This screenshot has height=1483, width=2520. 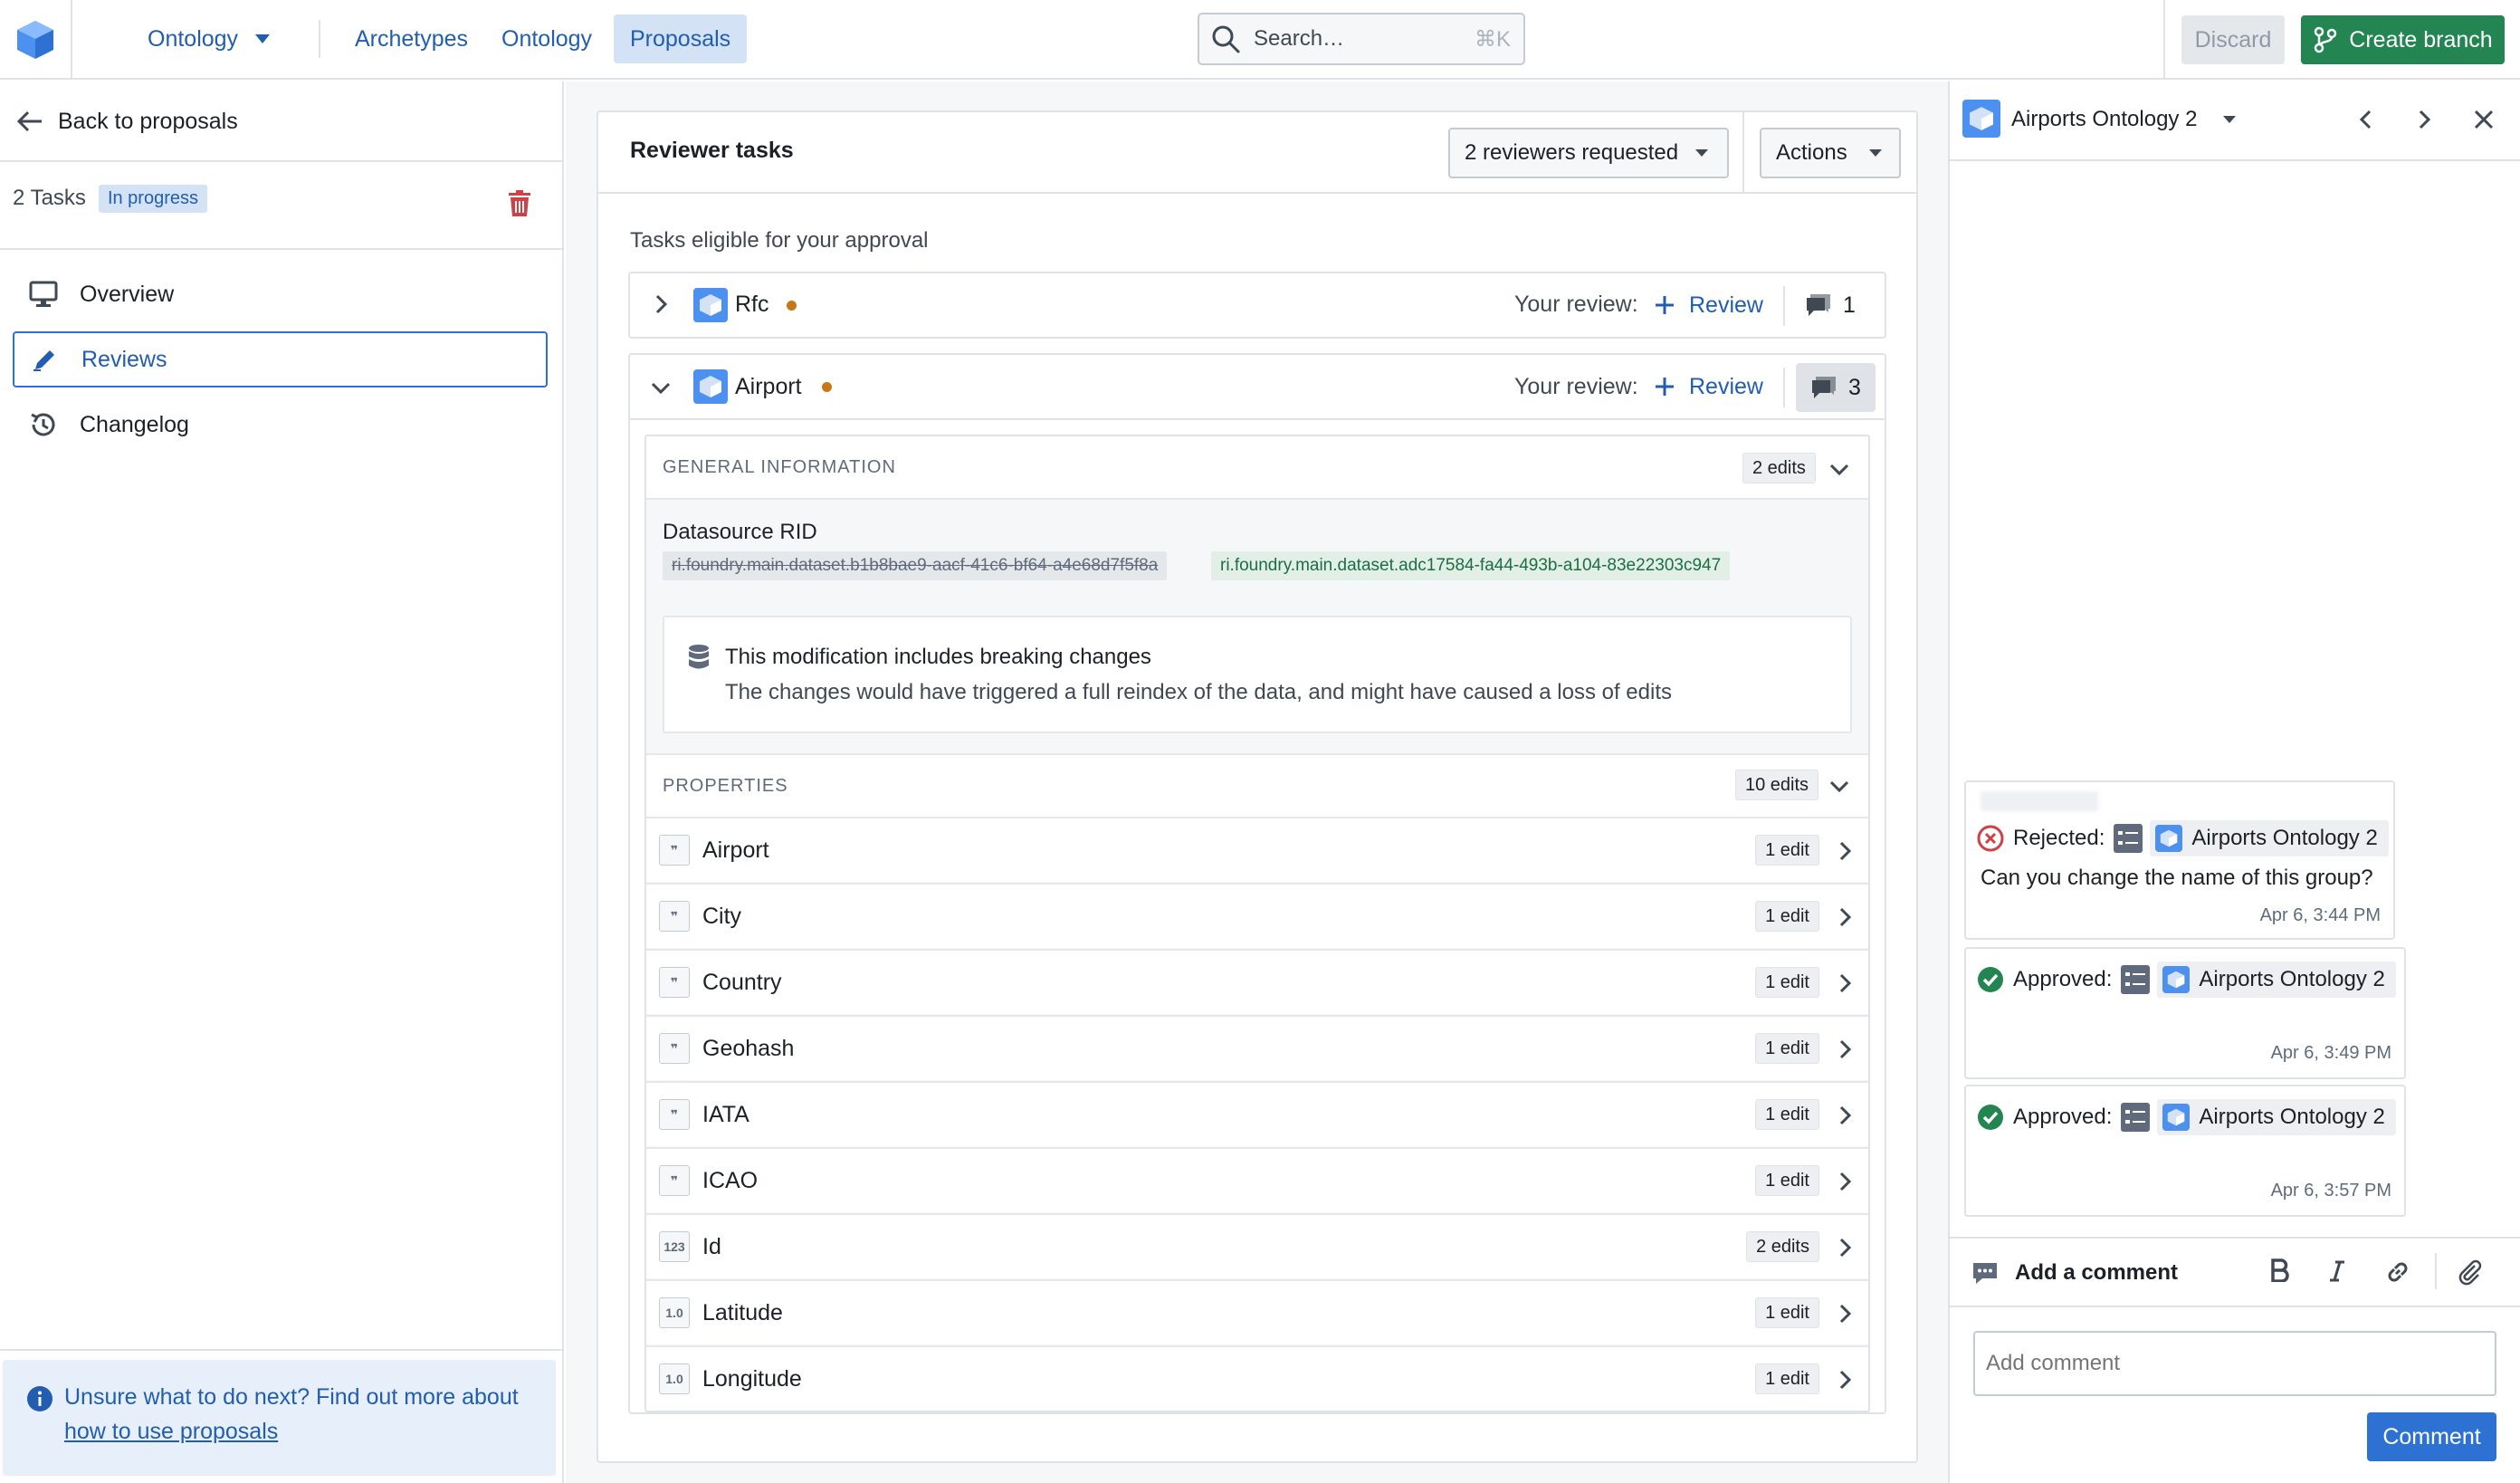 I want to click on create-branch-button: Create branch, so click(x=2403, y=39).